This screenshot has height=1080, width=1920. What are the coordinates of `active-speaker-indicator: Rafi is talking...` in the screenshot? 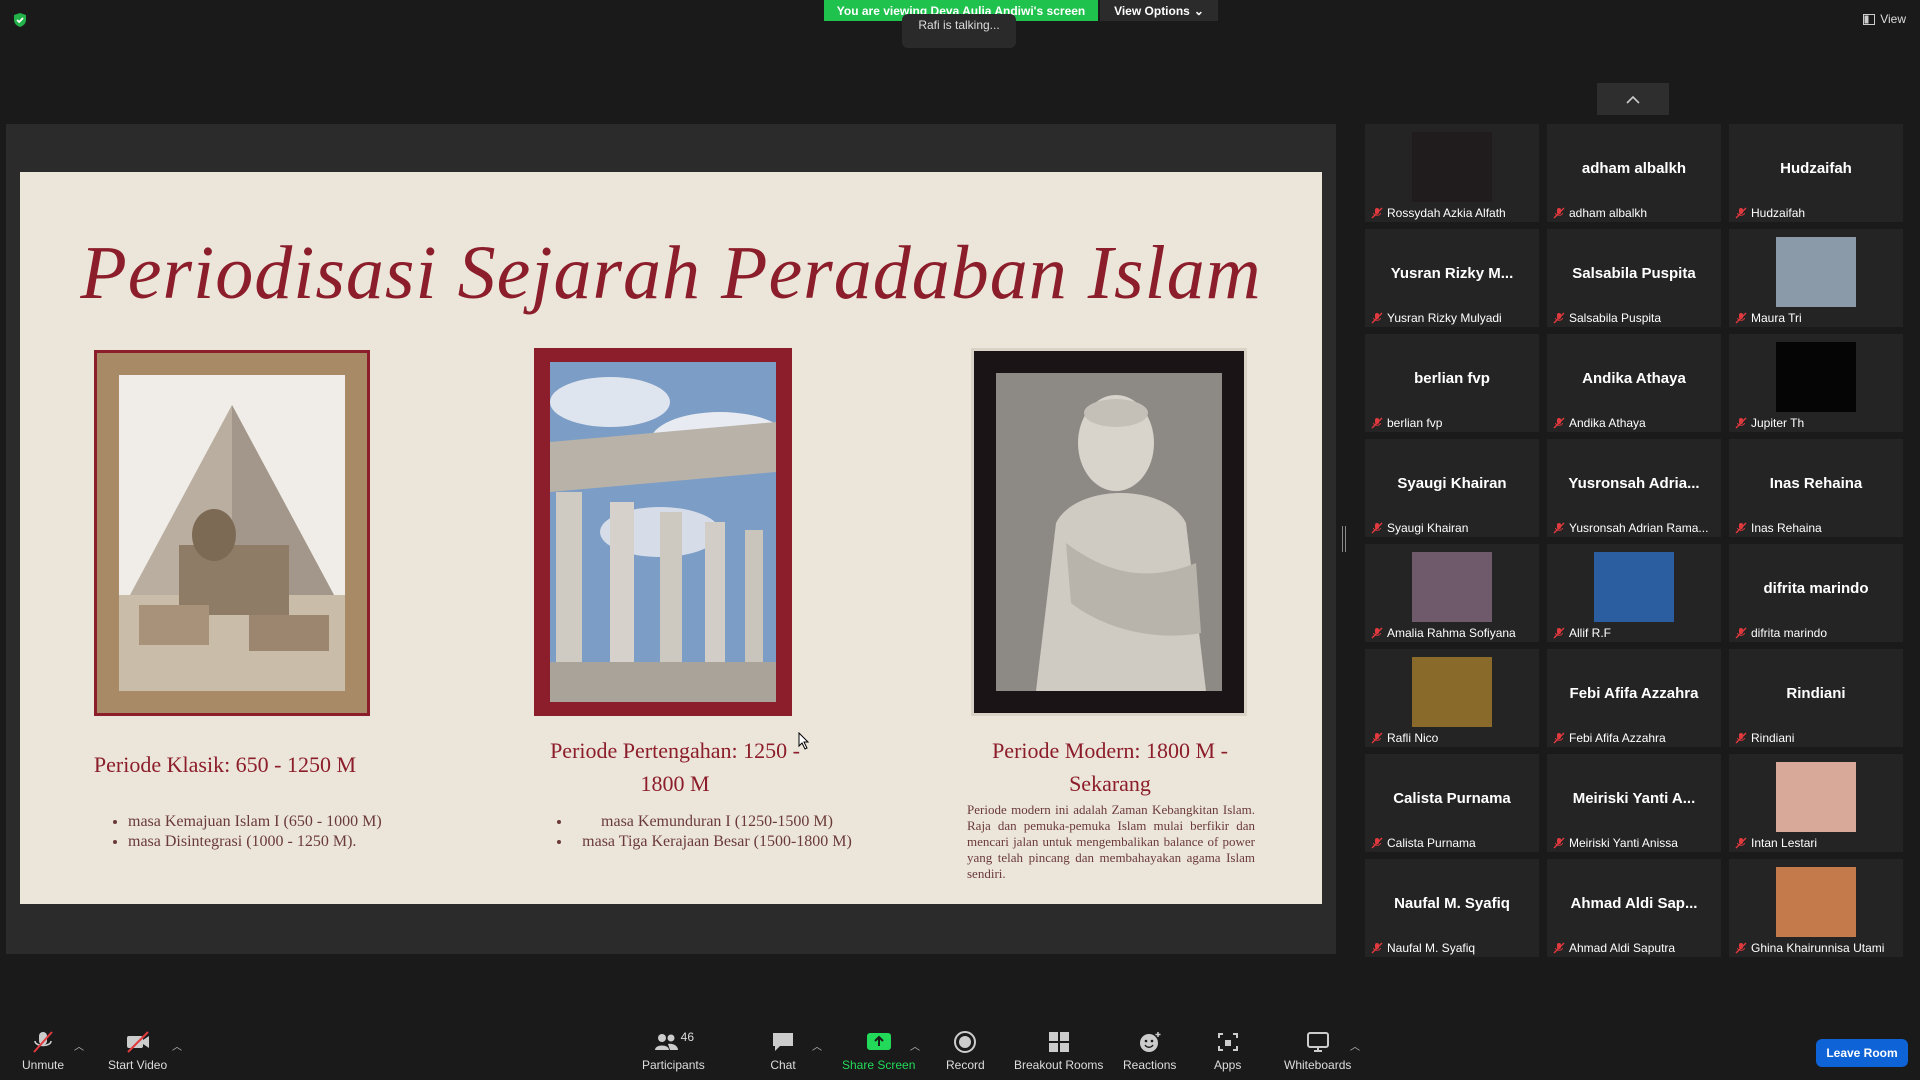 It's located at (959, 31).